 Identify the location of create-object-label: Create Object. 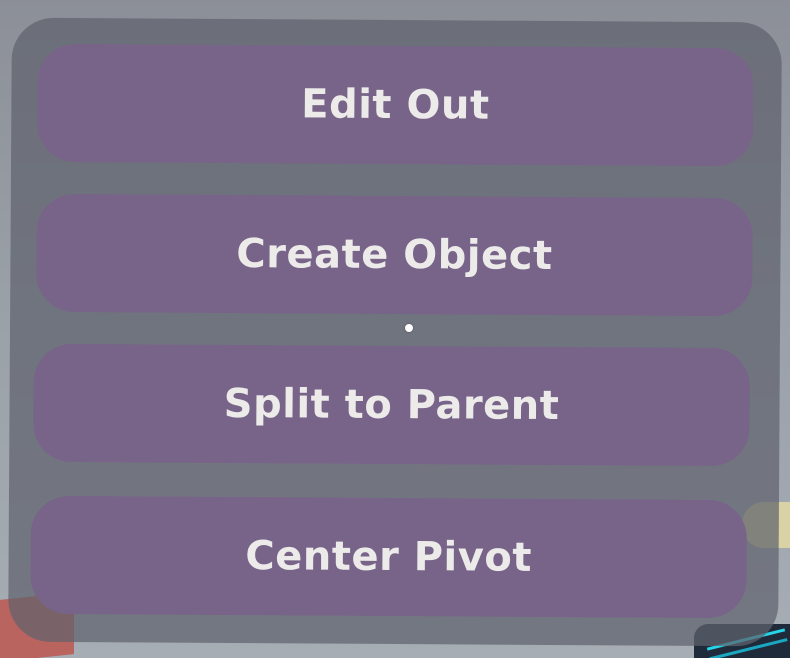
(394, 255).